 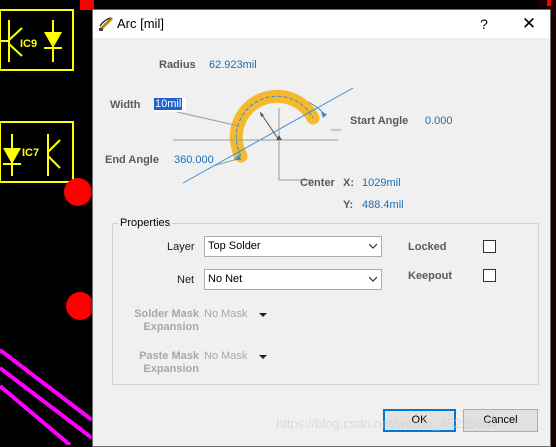 I want to click on keepout-label: Keepout, so click(x=430, y=276).